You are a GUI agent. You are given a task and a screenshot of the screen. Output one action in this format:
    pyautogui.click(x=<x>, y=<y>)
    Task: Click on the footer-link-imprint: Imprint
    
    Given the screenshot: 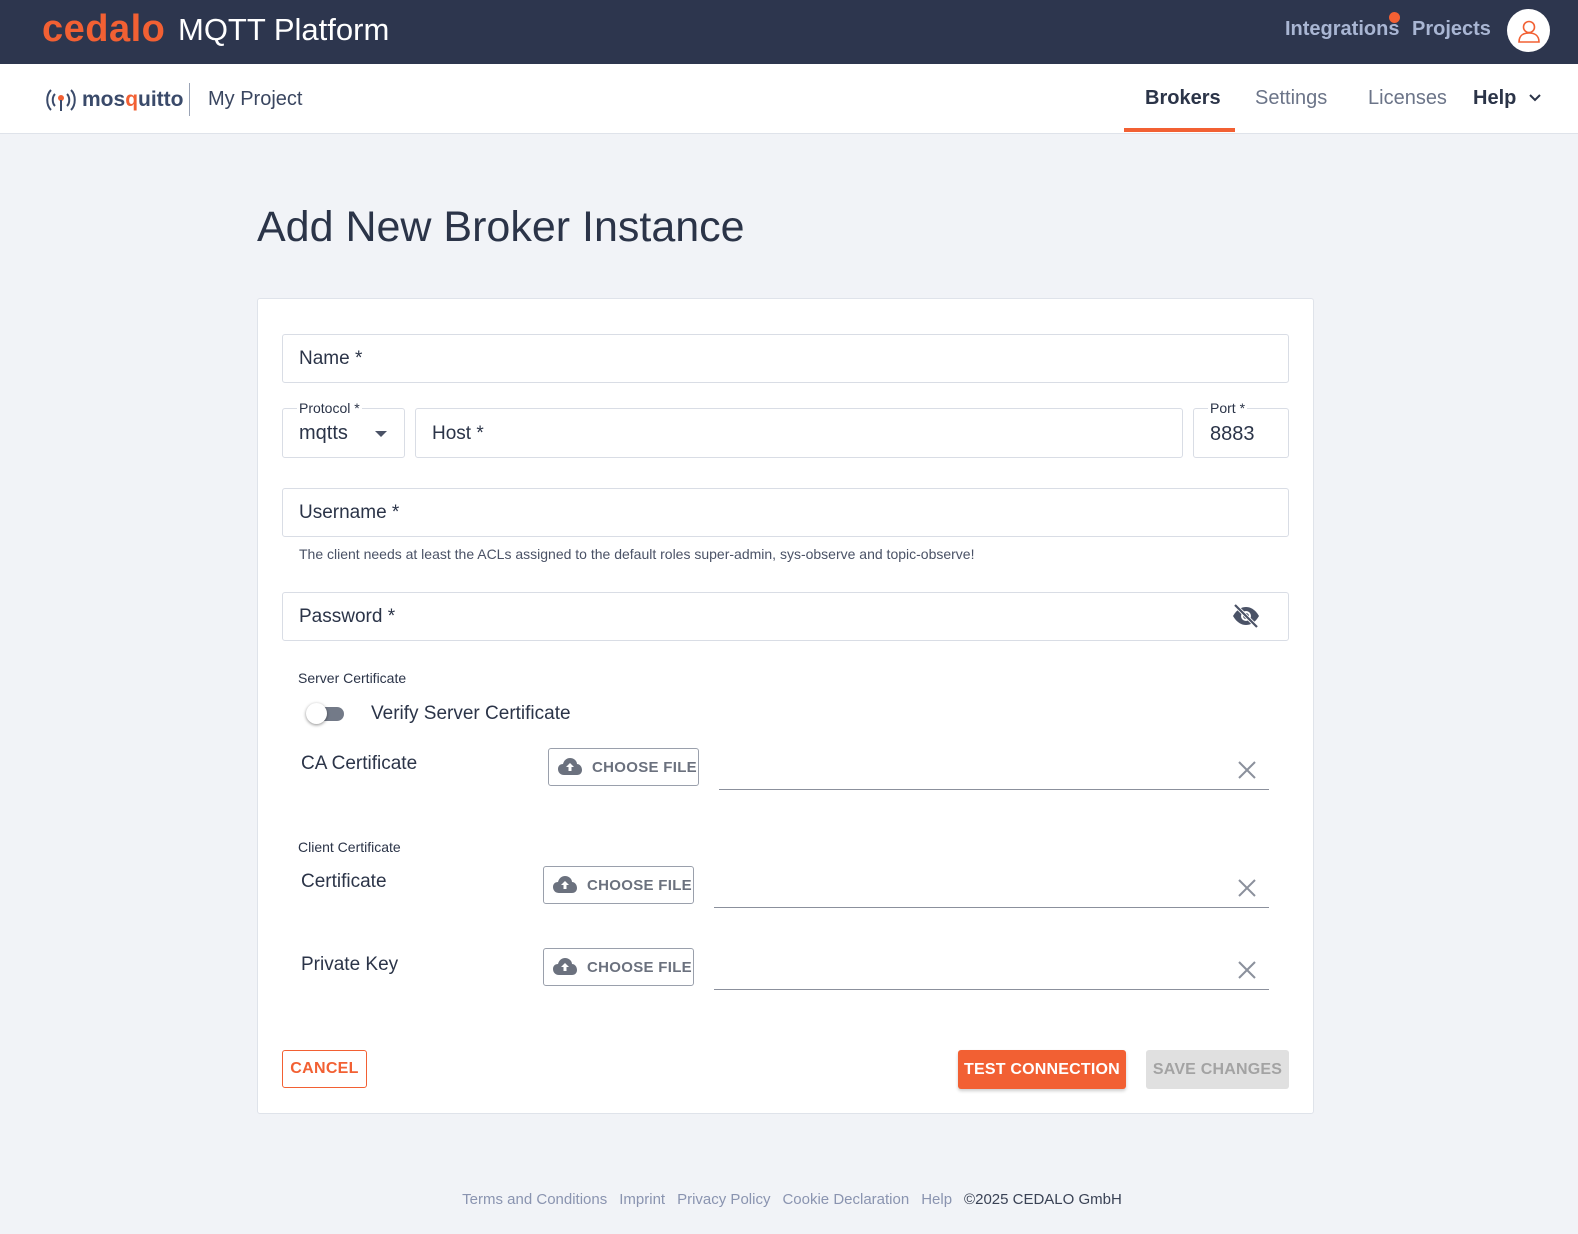 What is the action you would take?
    pyautogui.click(x=642, y=1199)
    